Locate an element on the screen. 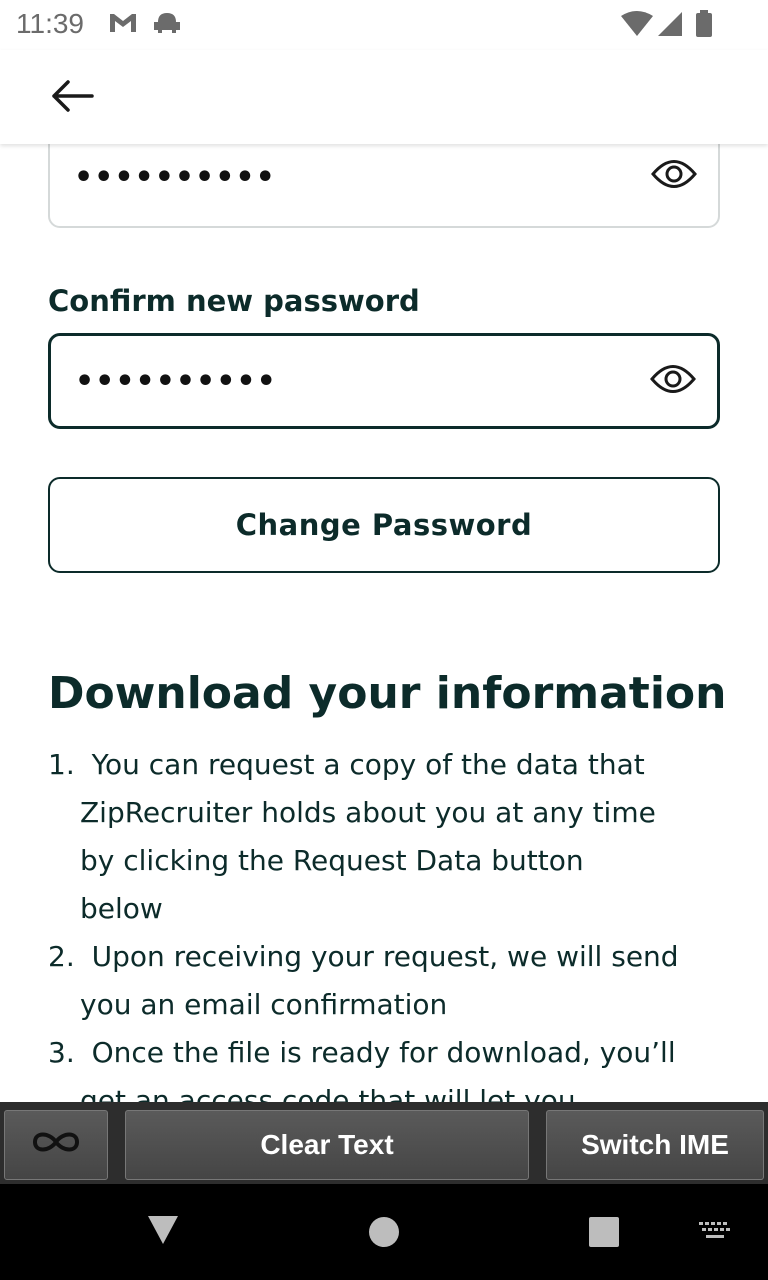  nav-home-button is located at coordinates (384, 1234).